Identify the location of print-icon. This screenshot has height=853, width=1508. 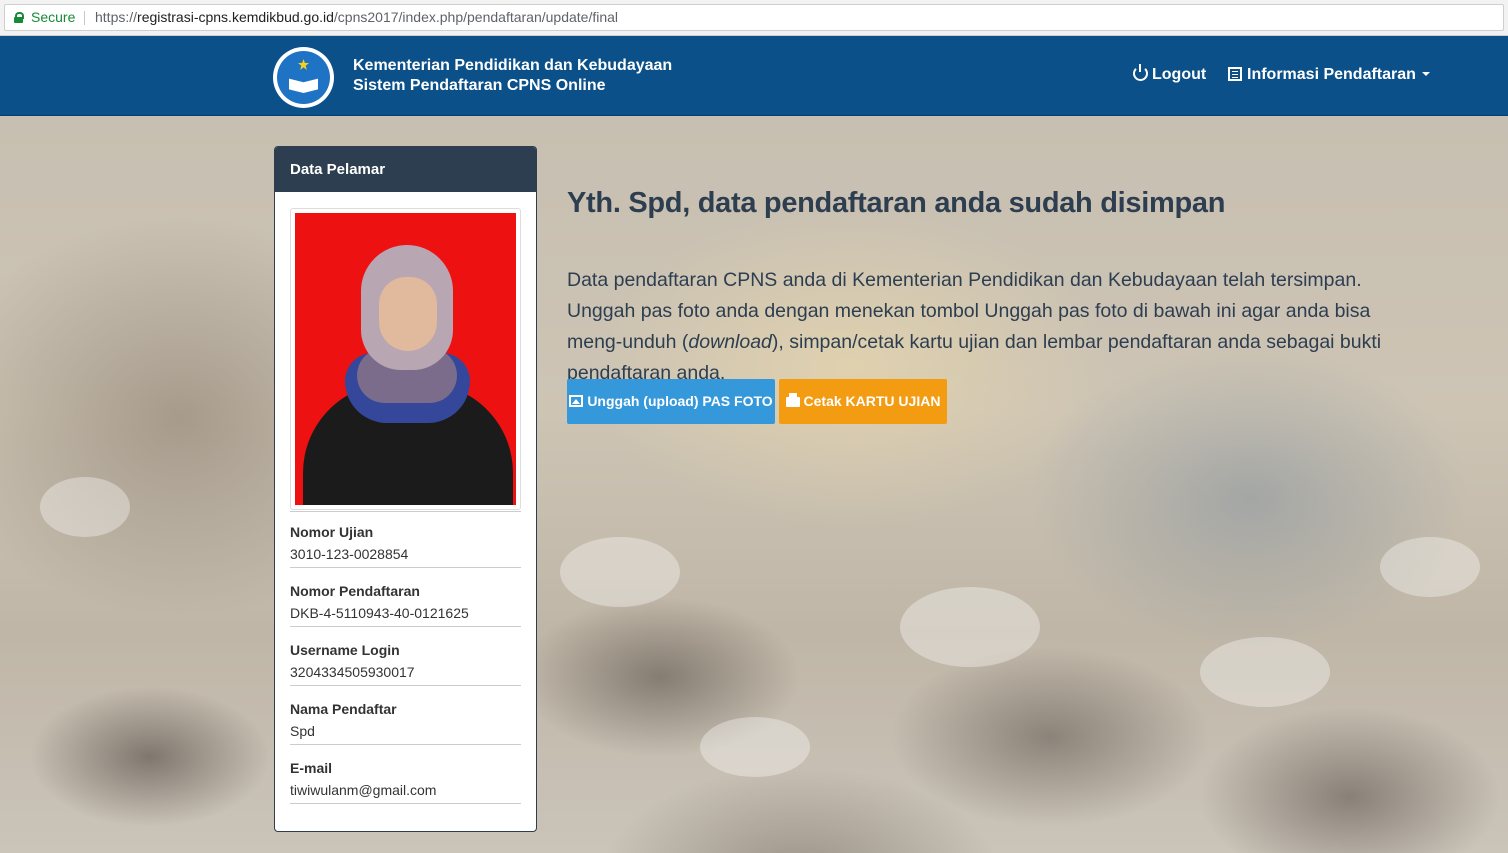
(792, 400).